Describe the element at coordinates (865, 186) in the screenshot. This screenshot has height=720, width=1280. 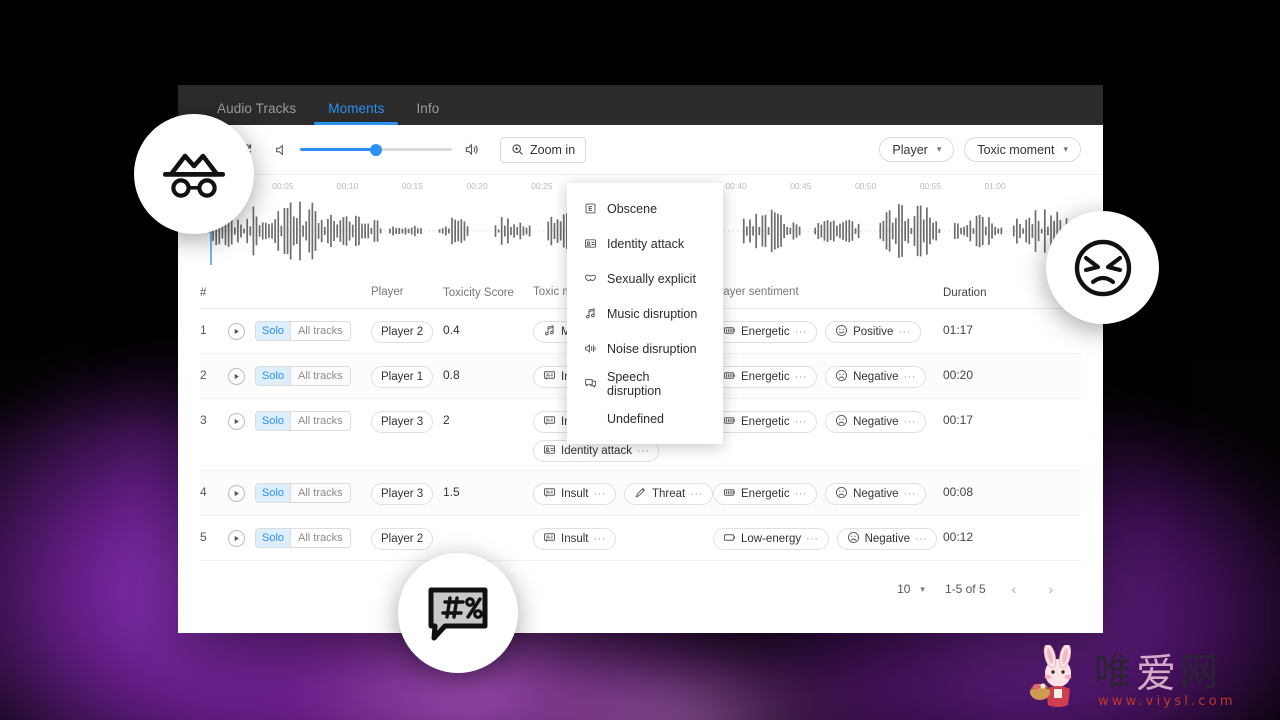
I see `timeline-tick: 00:50` at that location.